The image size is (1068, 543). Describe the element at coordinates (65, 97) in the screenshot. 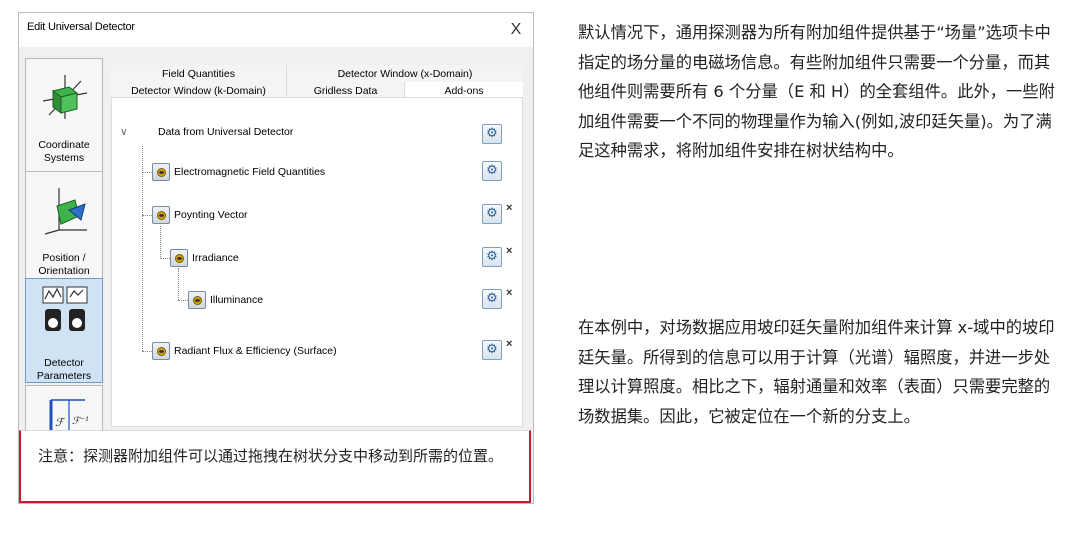

I see `cube-axes-icon` at that location.